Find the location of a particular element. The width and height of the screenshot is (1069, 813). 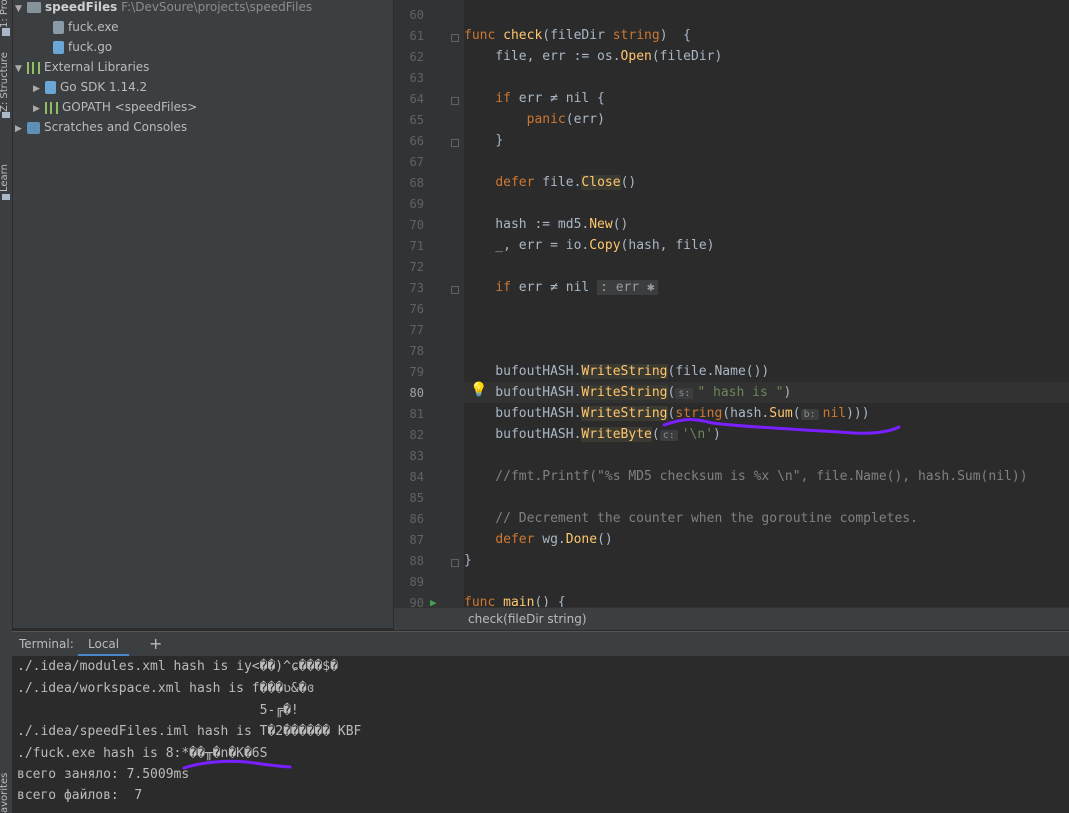

tree-label: GOPATH <speedFiles> is located at coordinates (130, 107).